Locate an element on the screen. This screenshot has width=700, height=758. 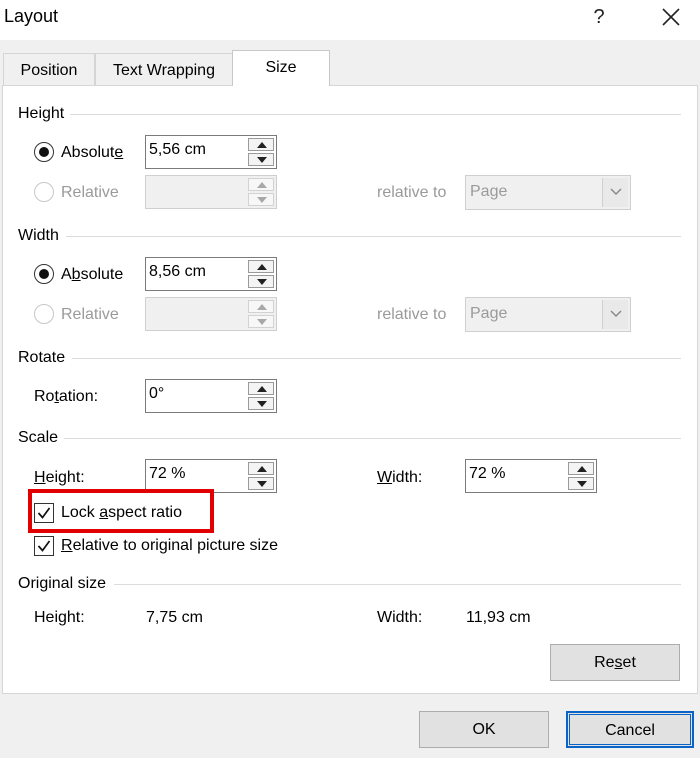
rotation-decrement is located at coordinates (261, 403).